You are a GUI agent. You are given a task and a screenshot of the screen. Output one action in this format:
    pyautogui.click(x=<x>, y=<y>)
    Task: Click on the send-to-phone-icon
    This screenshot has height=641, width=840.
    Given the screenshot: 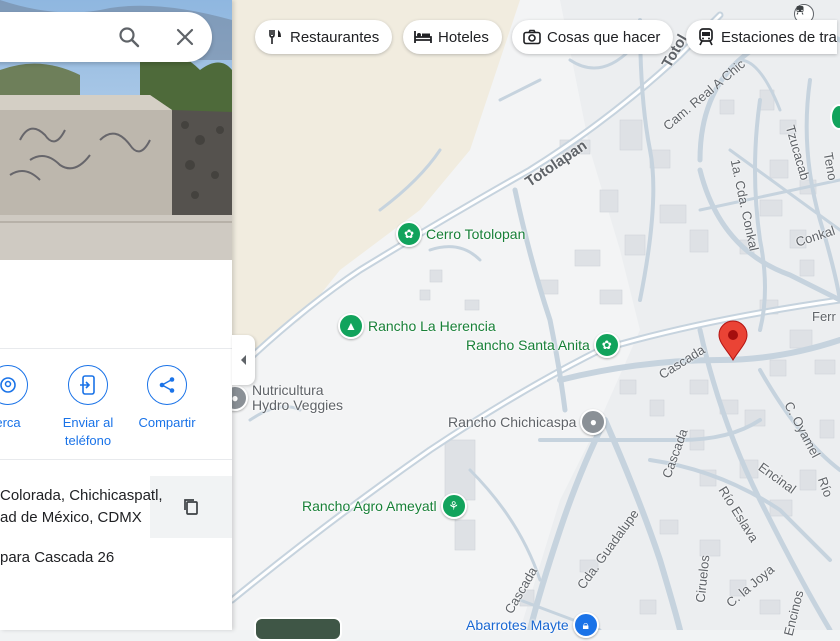 What is the action you would take?
    pyautogui.click(x=88, y=385)
    